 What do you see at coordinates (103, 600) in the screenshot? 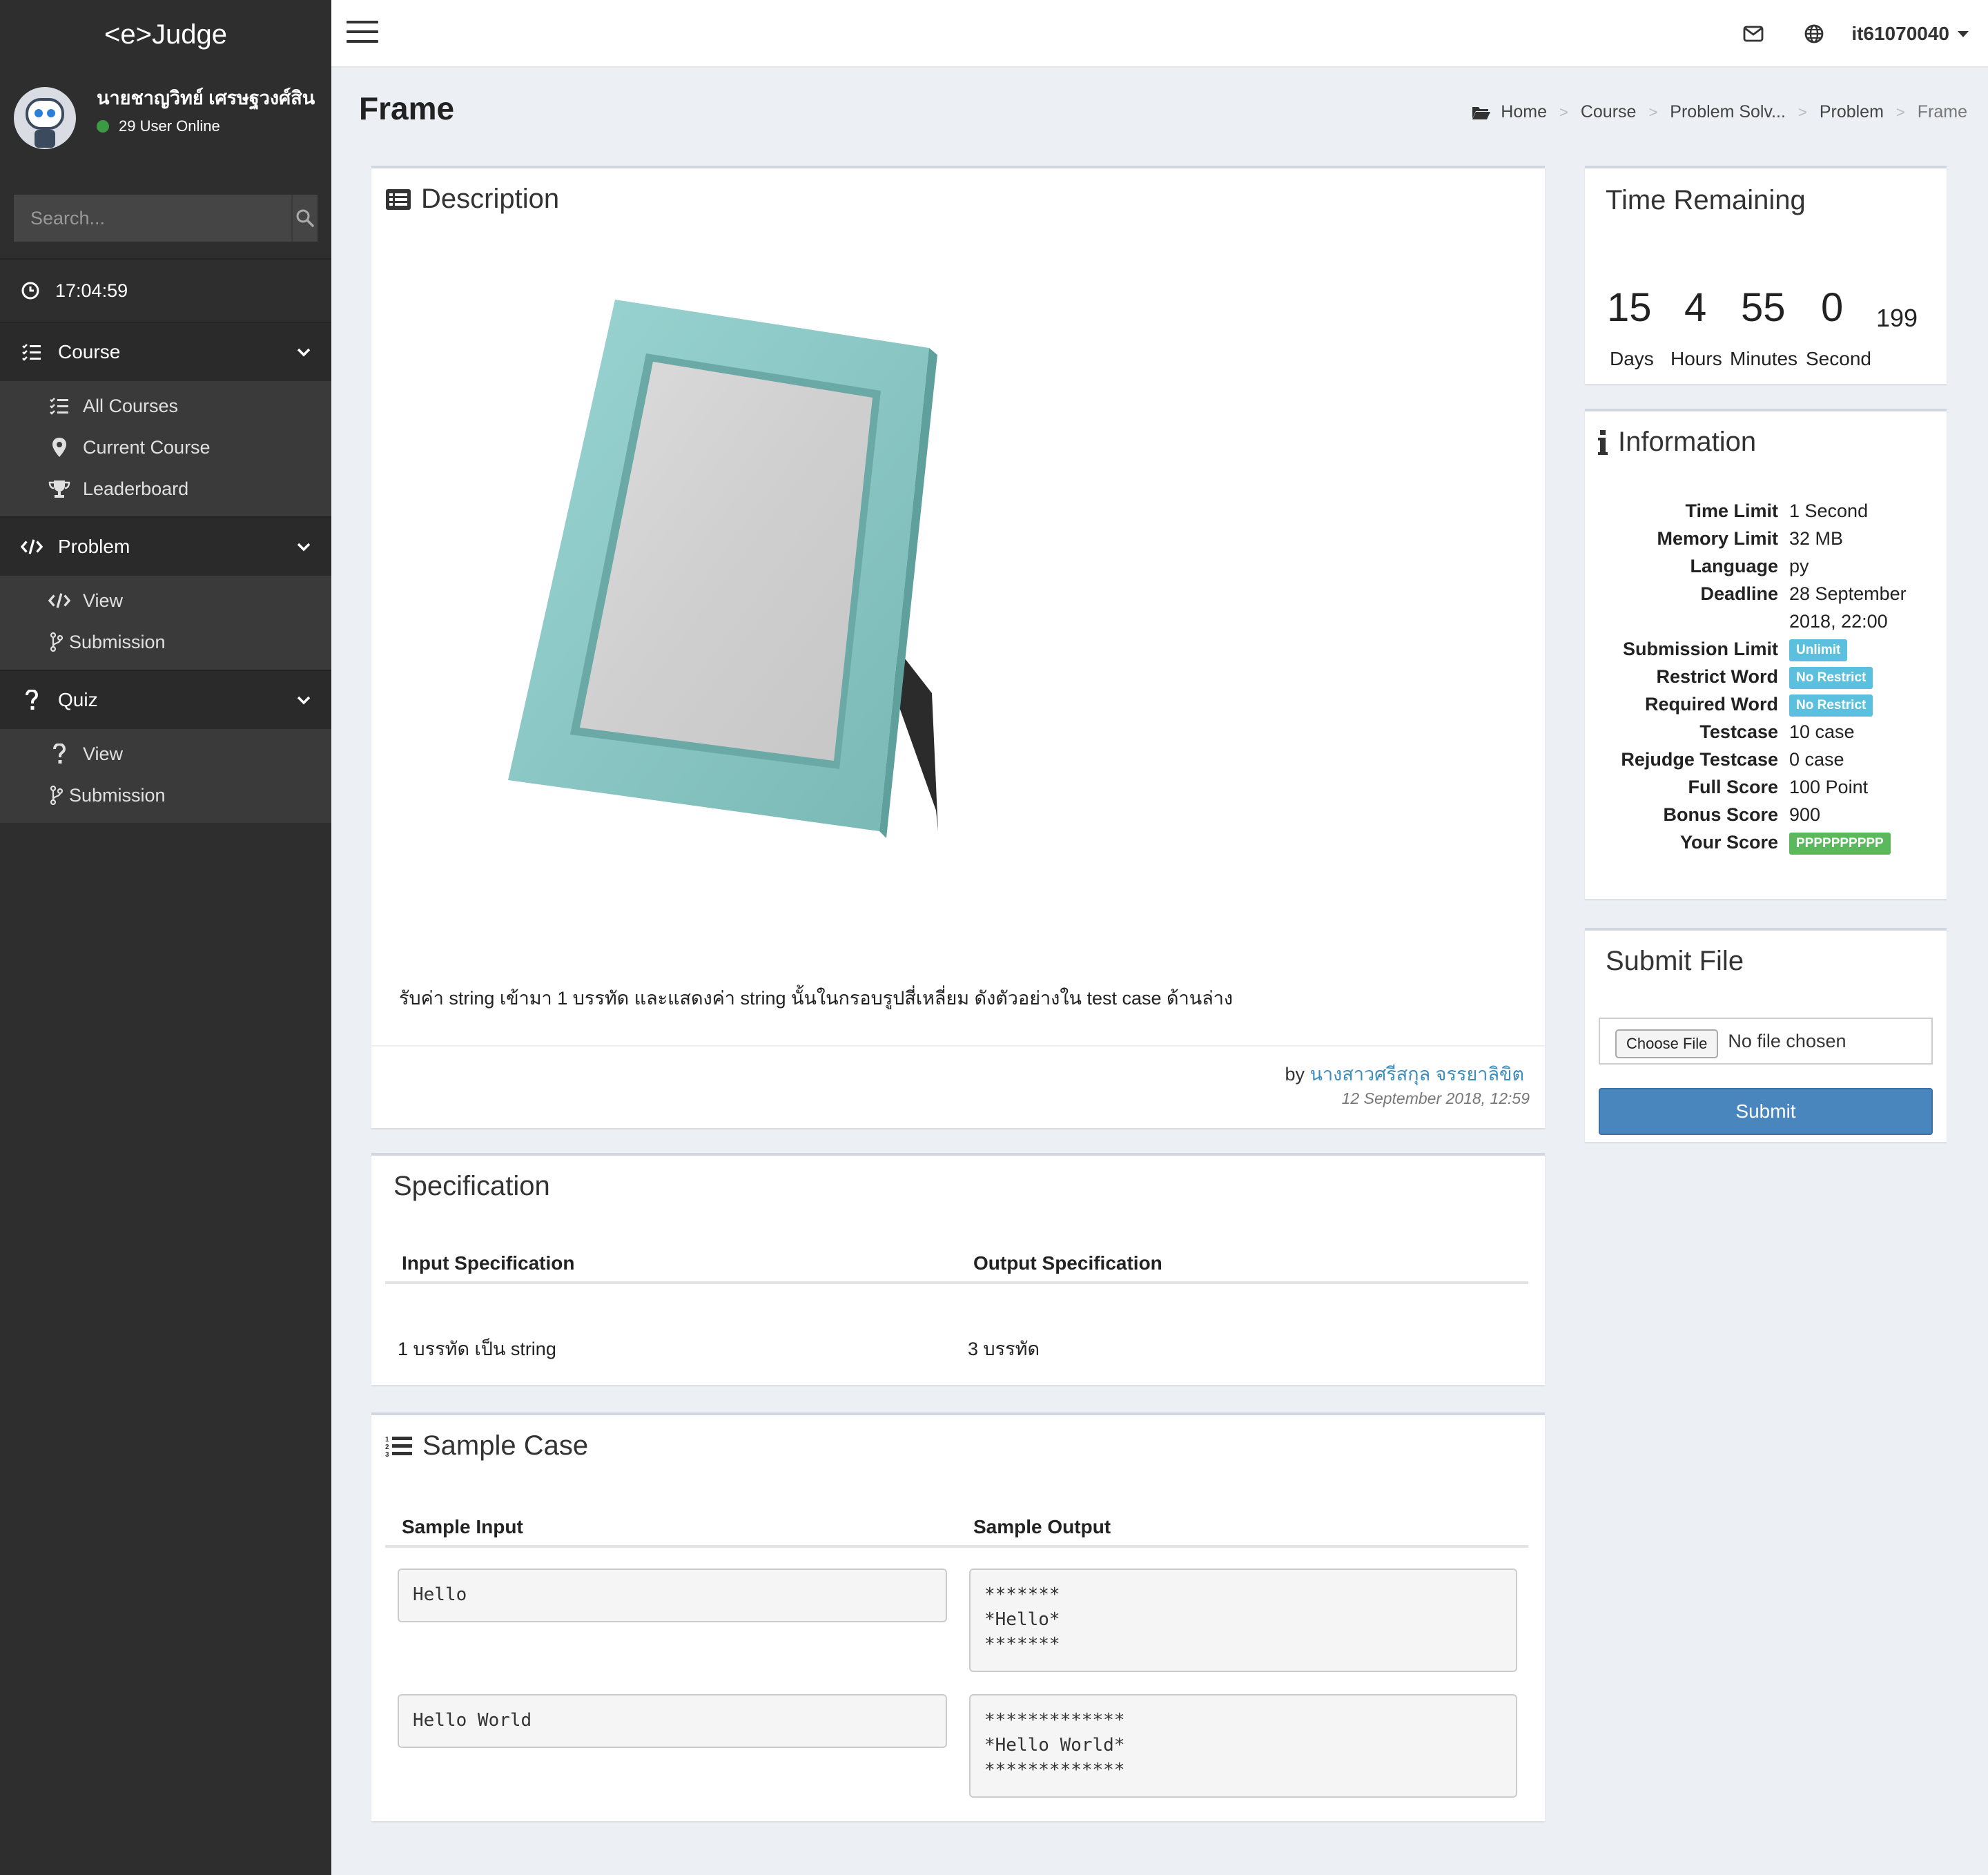
I see `sidebar-item-label: View` at bounding box center [103, 600].